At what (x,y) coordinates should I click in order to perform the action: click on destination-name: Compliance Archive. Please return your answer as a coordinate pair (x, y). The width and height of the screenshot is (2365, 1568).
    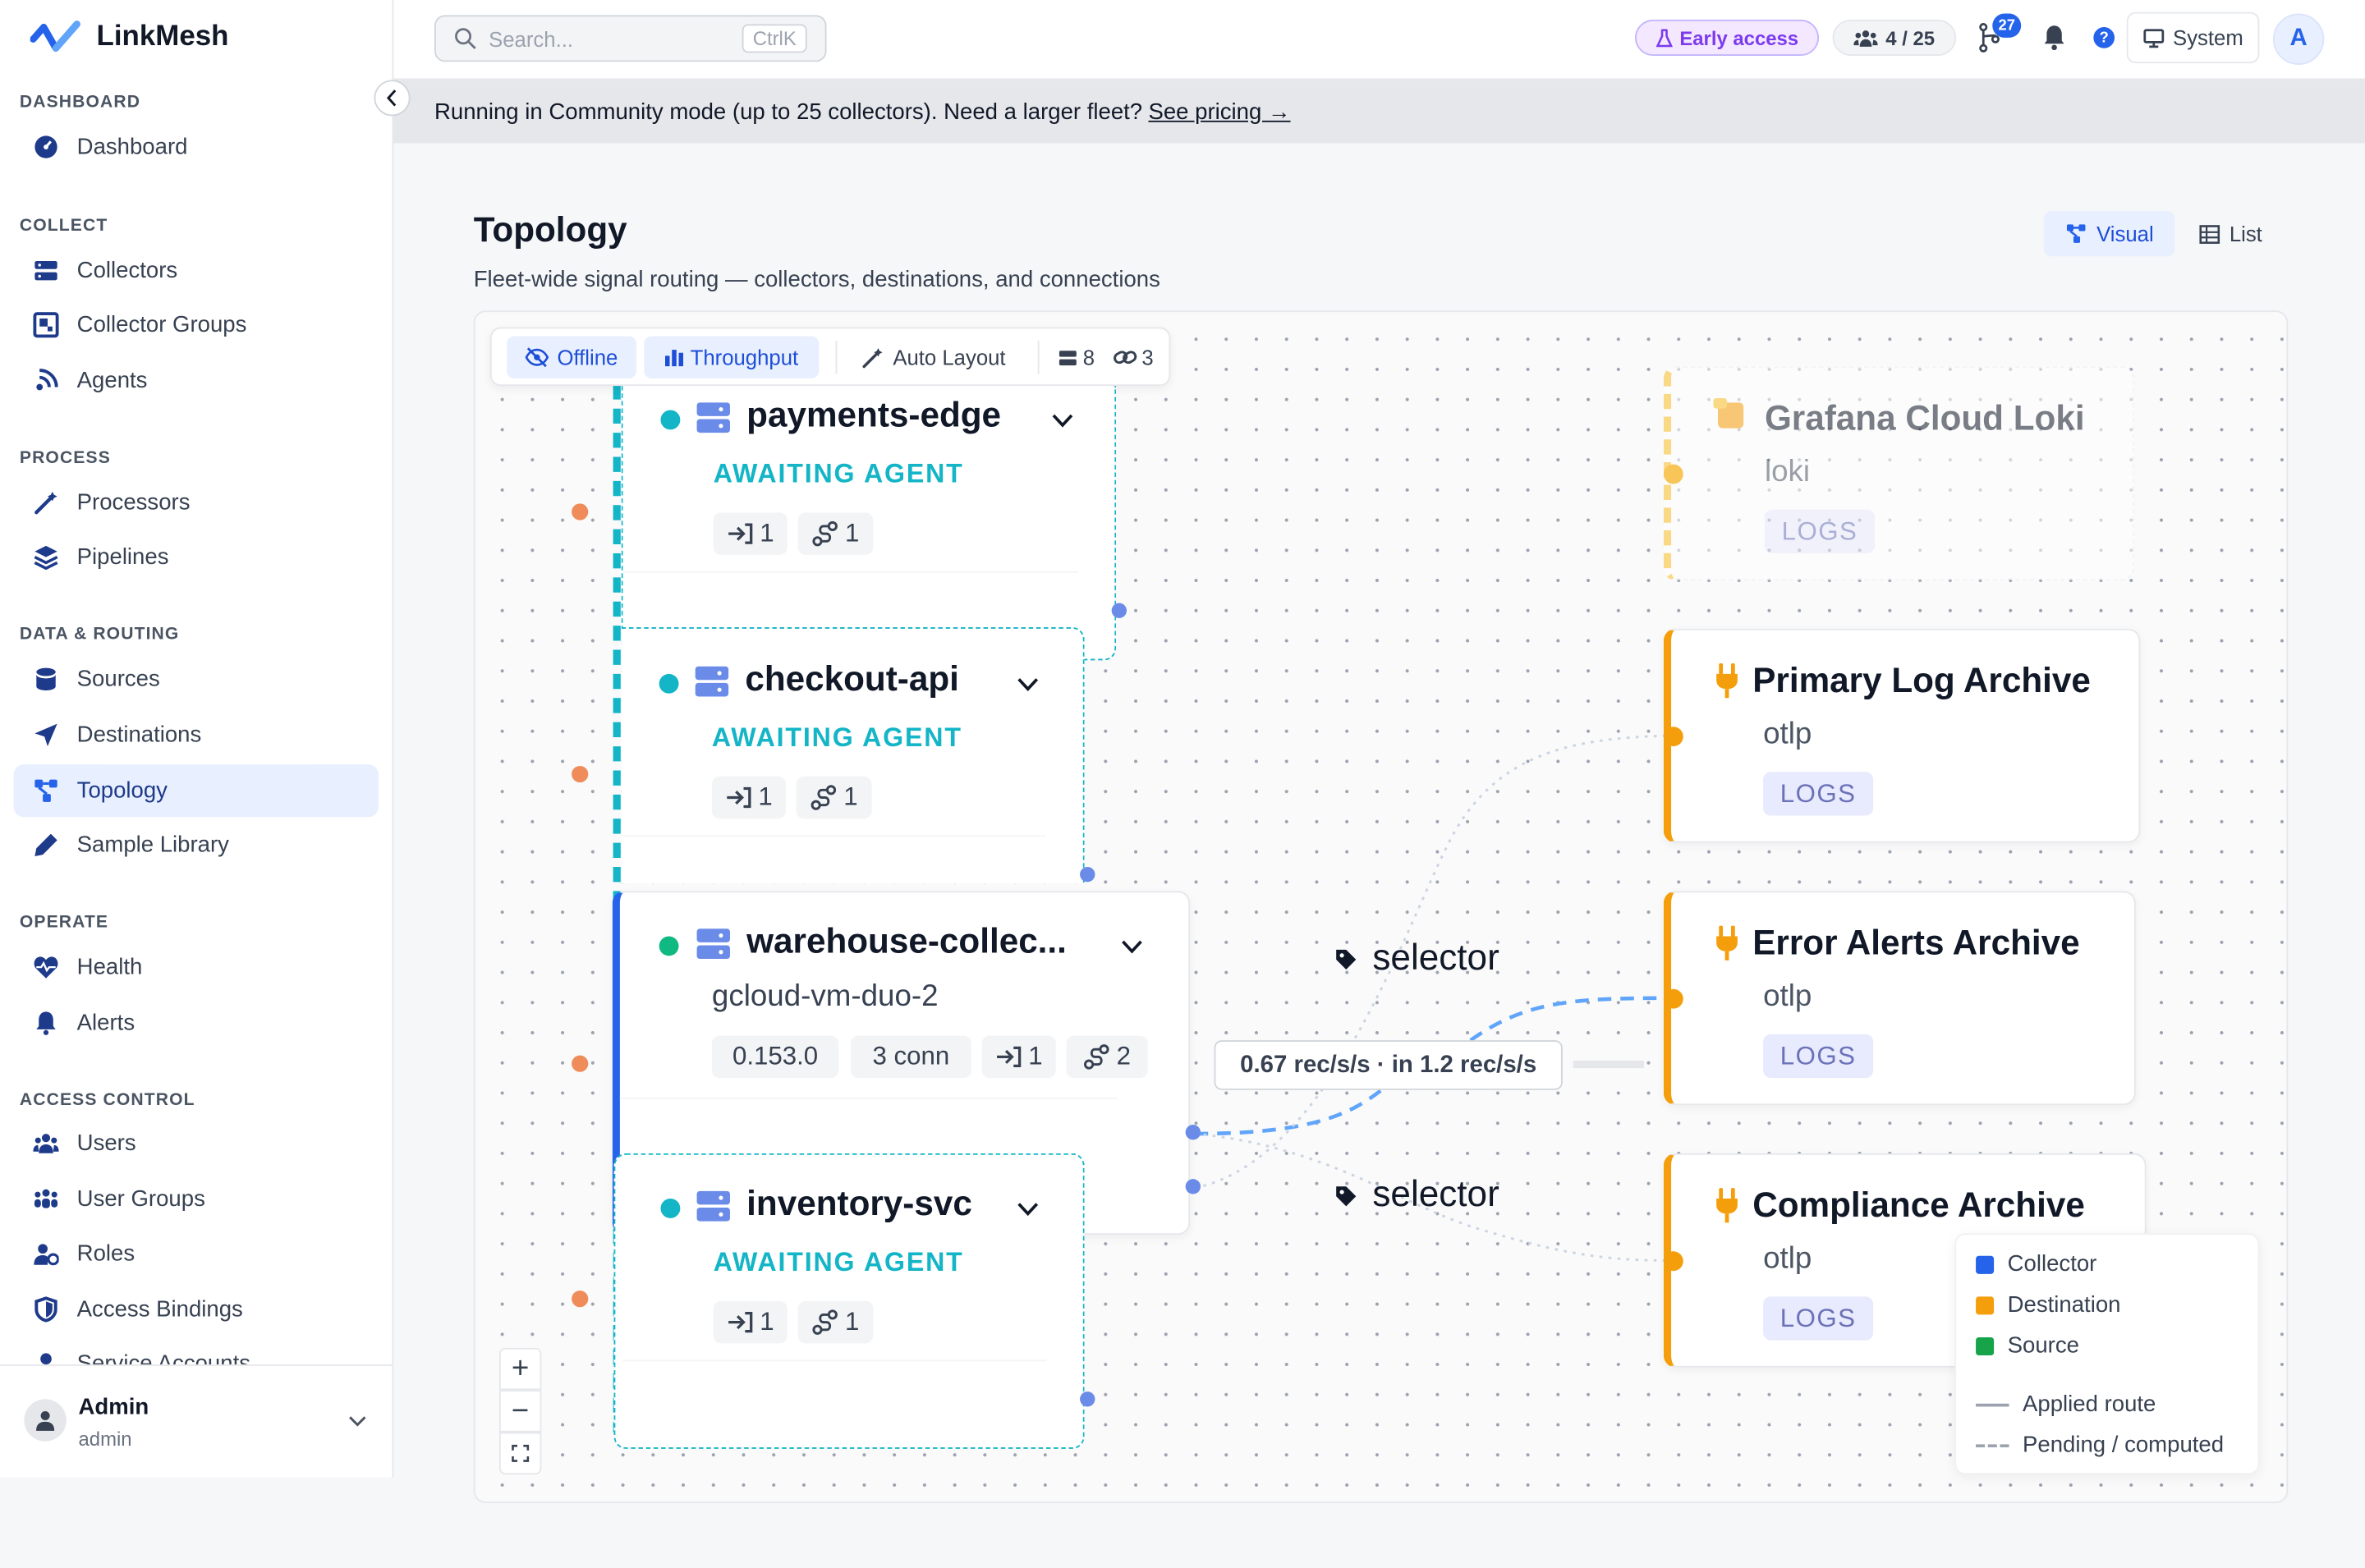
    Looking at the image, I should click on (1919, 1205).